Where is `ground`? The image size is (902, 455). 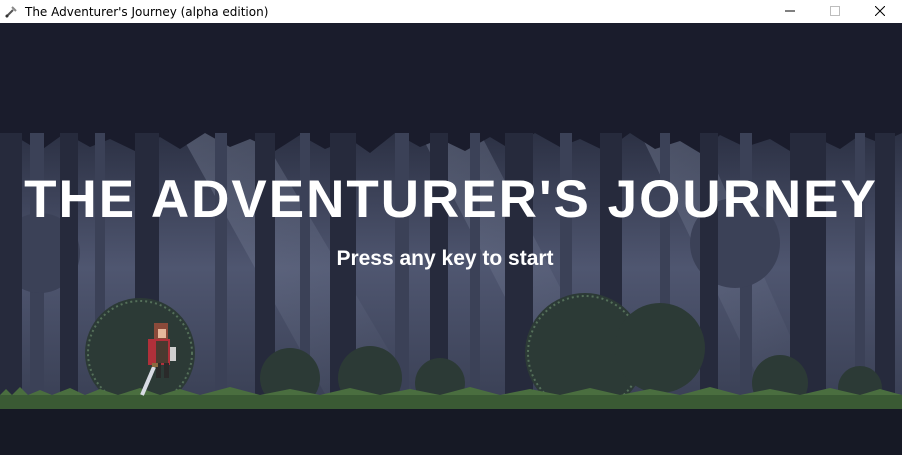
ground is located at coordinates (451, 432).